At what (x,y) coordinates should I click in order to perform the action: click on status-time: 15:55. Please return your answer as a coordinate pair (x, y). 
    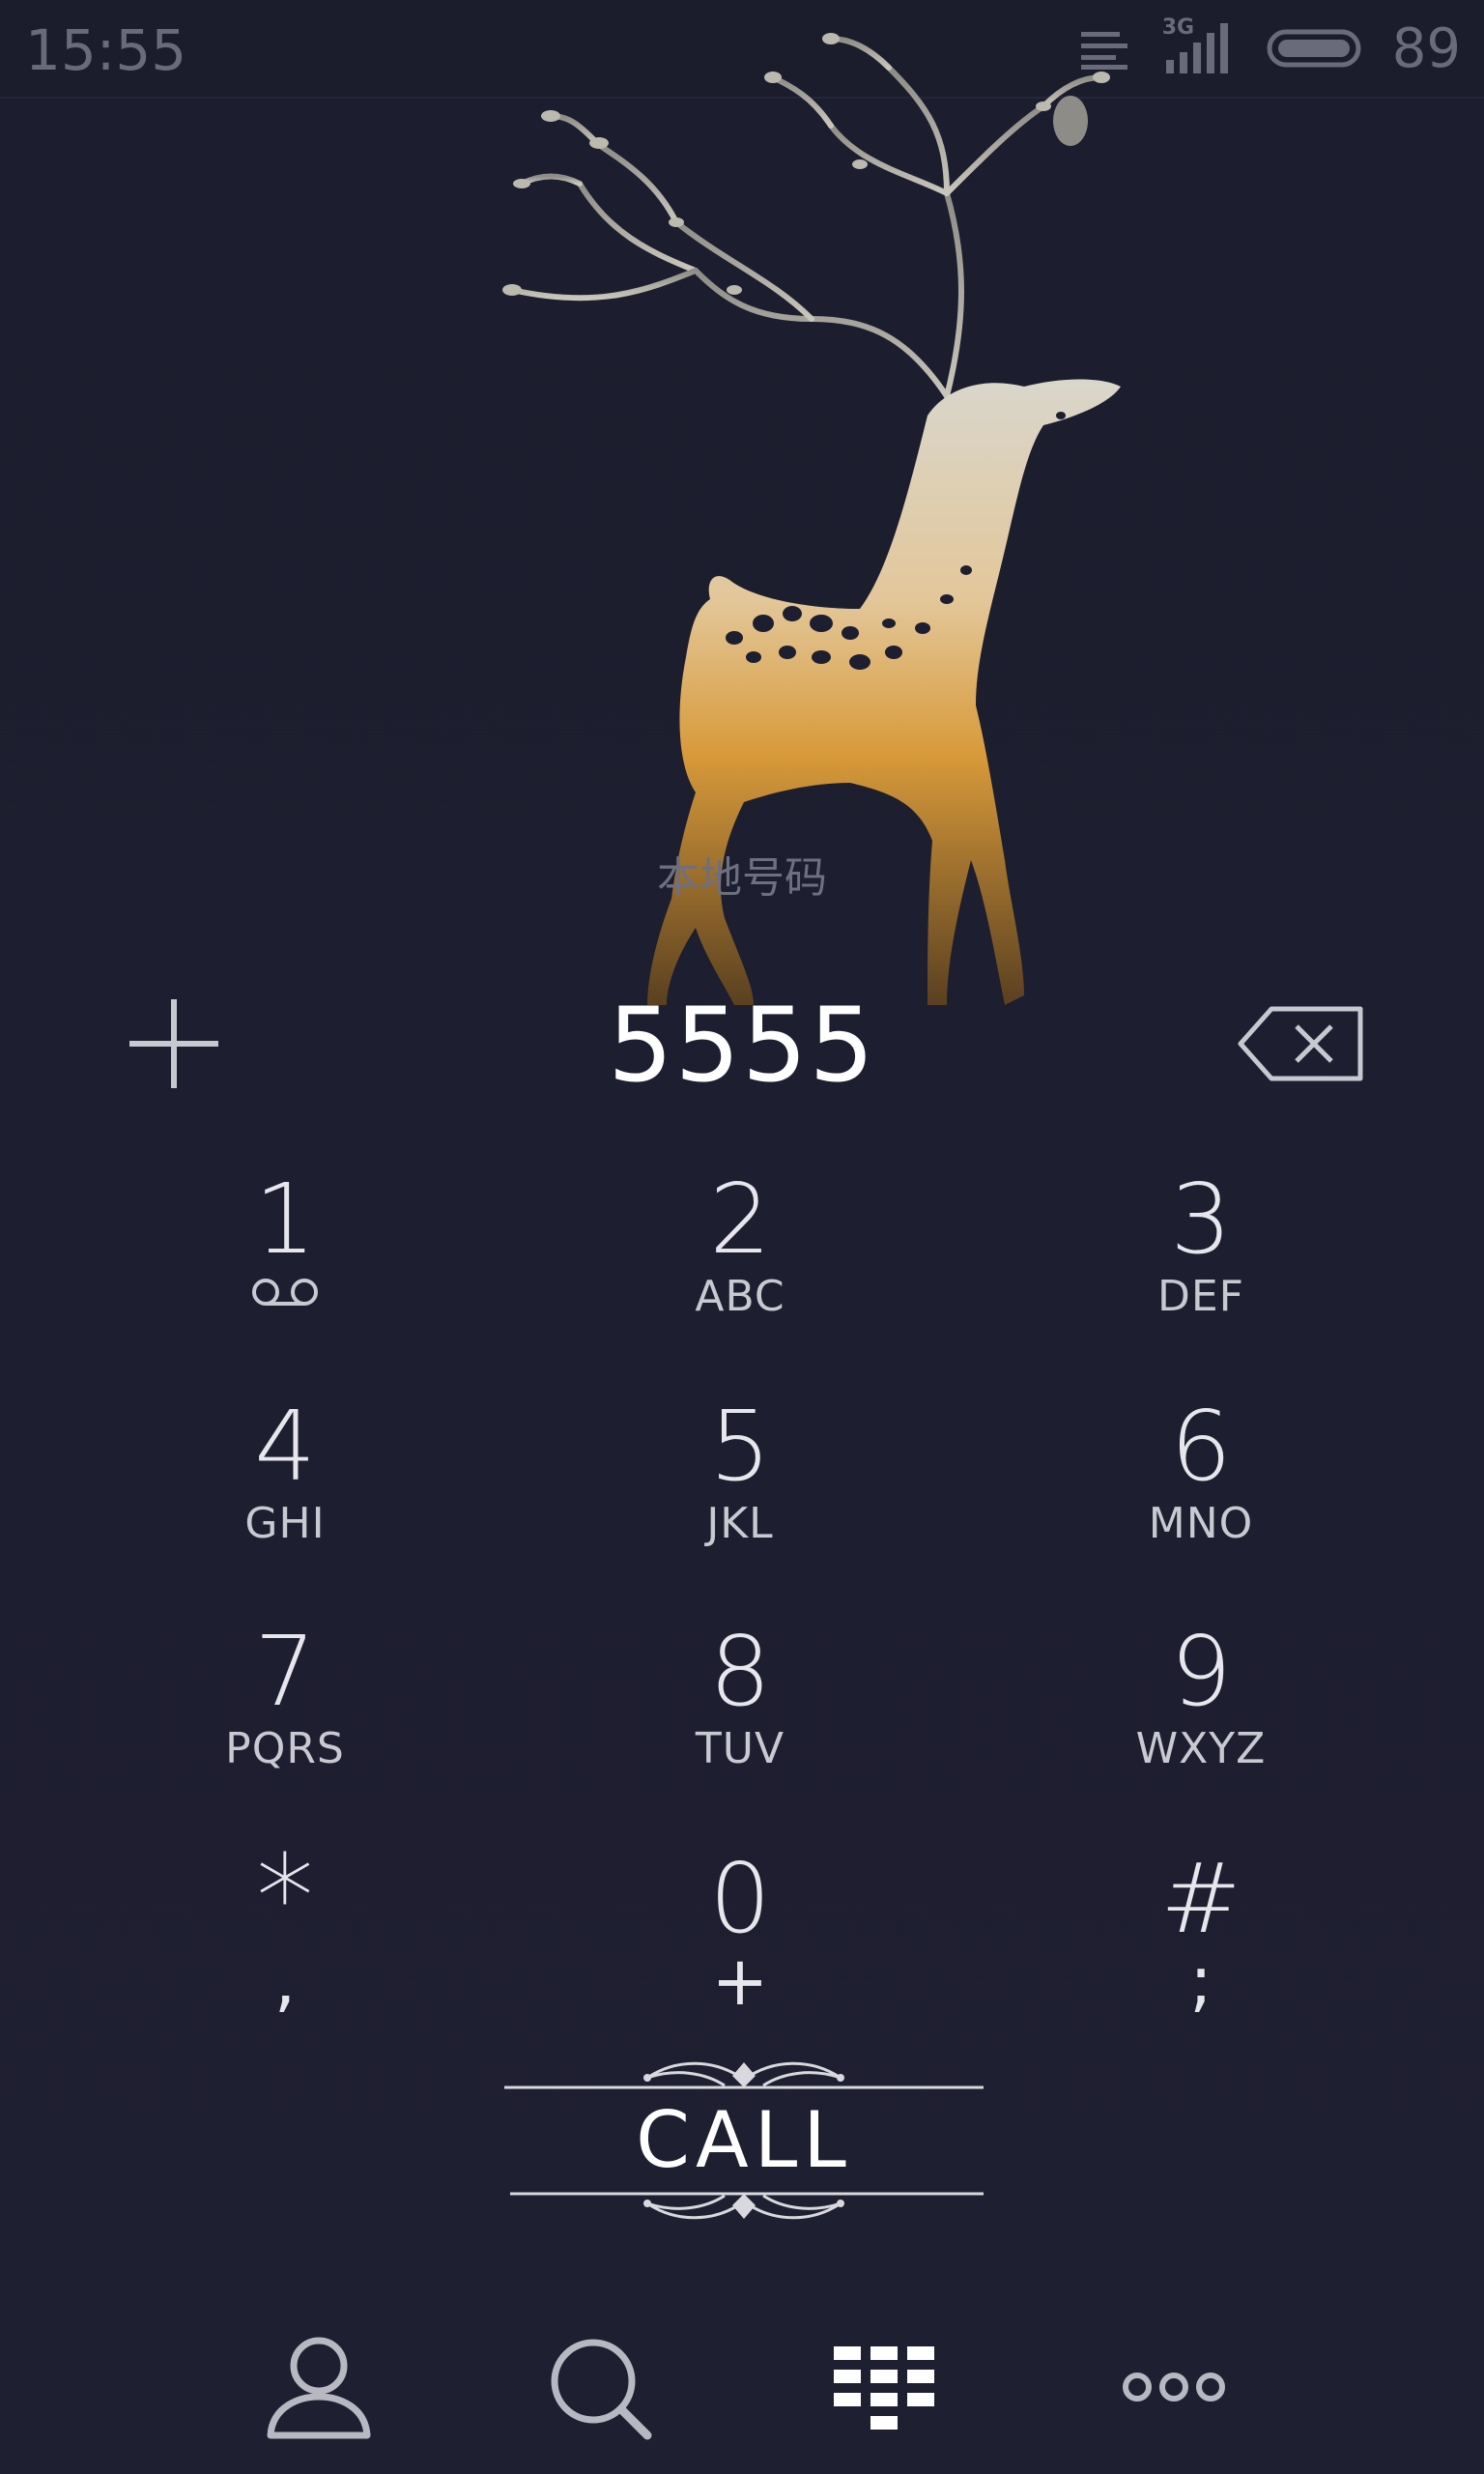
    Looking at the image, I should click on (106, 50).